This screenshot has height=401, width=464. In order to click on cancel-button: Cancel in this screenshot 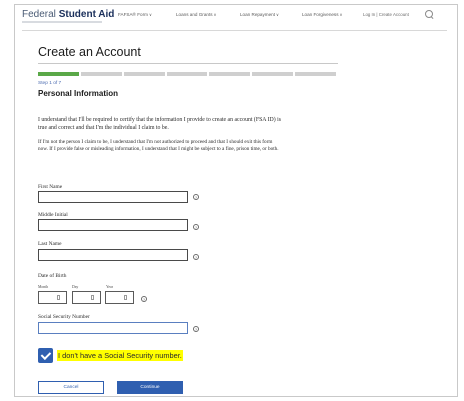, I will do `click(71, 387)`.